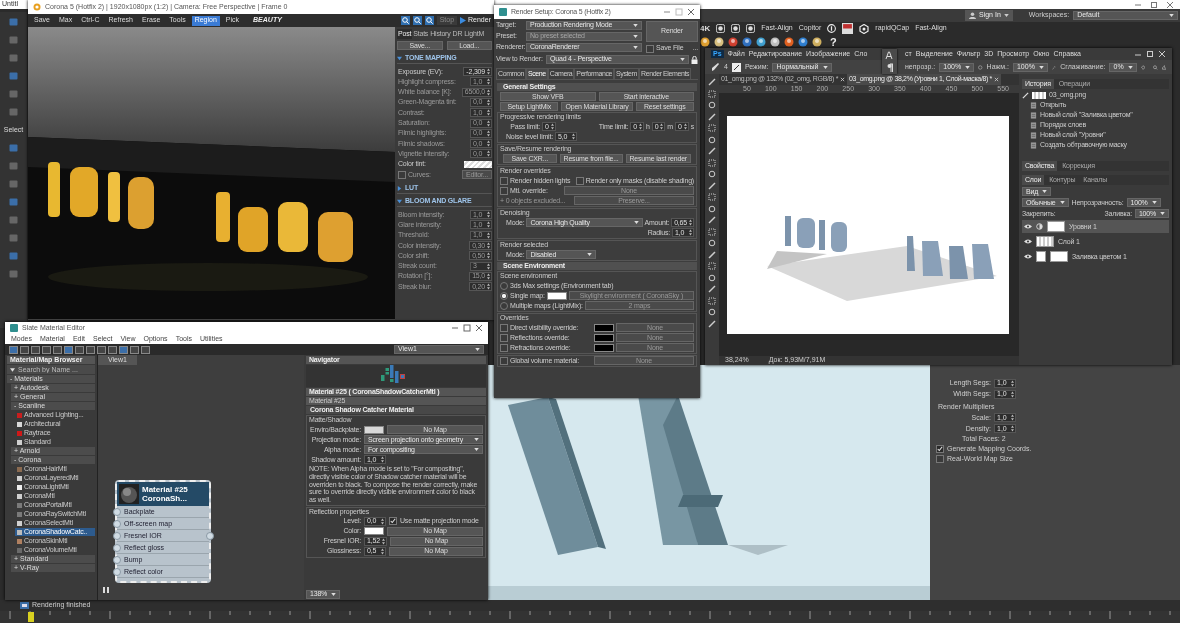 The height and width of the screenshot is (623, 1180). Describe the element at coordinates (832, 28) in the screenshot. I see `info-icon` at that location.